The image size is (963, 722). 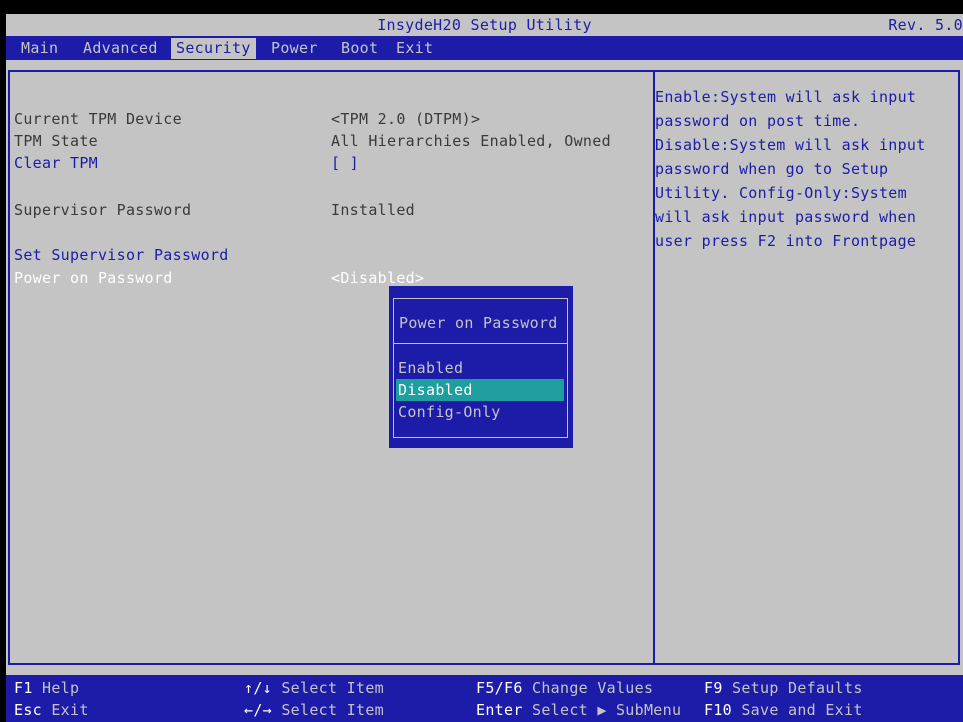 I want to click on help-line: Enable:System will ask input, so click(x=786, y=97).